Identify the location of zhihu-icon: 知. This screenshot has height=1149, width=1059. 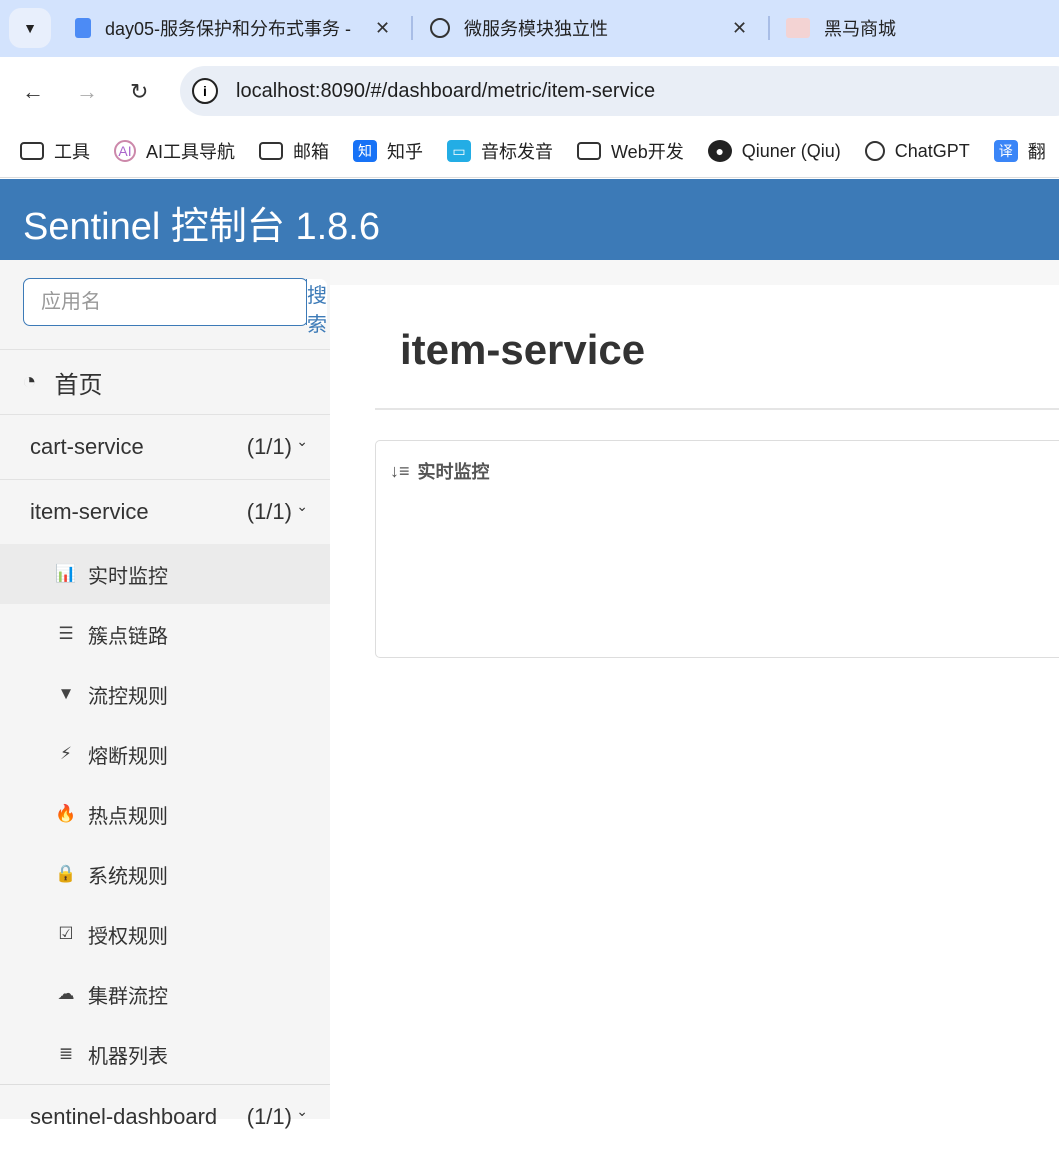
(365, 151).